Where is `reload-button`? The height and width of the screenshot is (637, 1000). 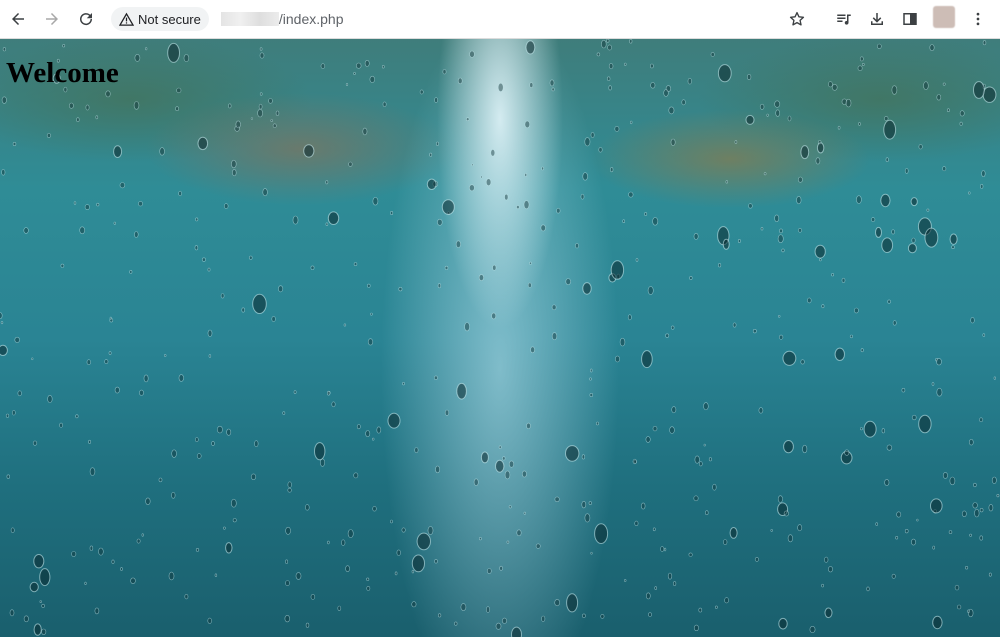 reload-button is located at coordinates (86, 19).